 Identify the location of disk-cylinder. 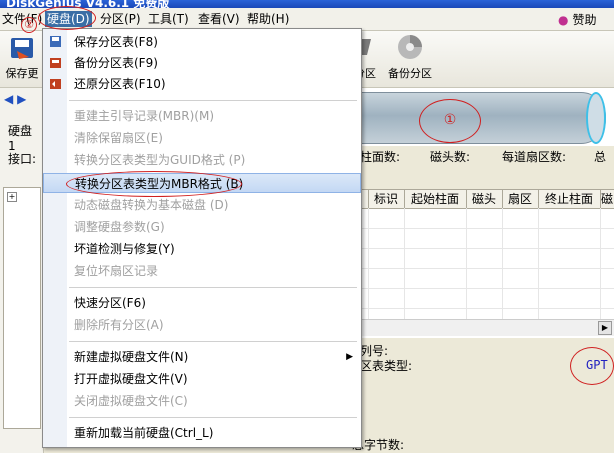
(482, 118).